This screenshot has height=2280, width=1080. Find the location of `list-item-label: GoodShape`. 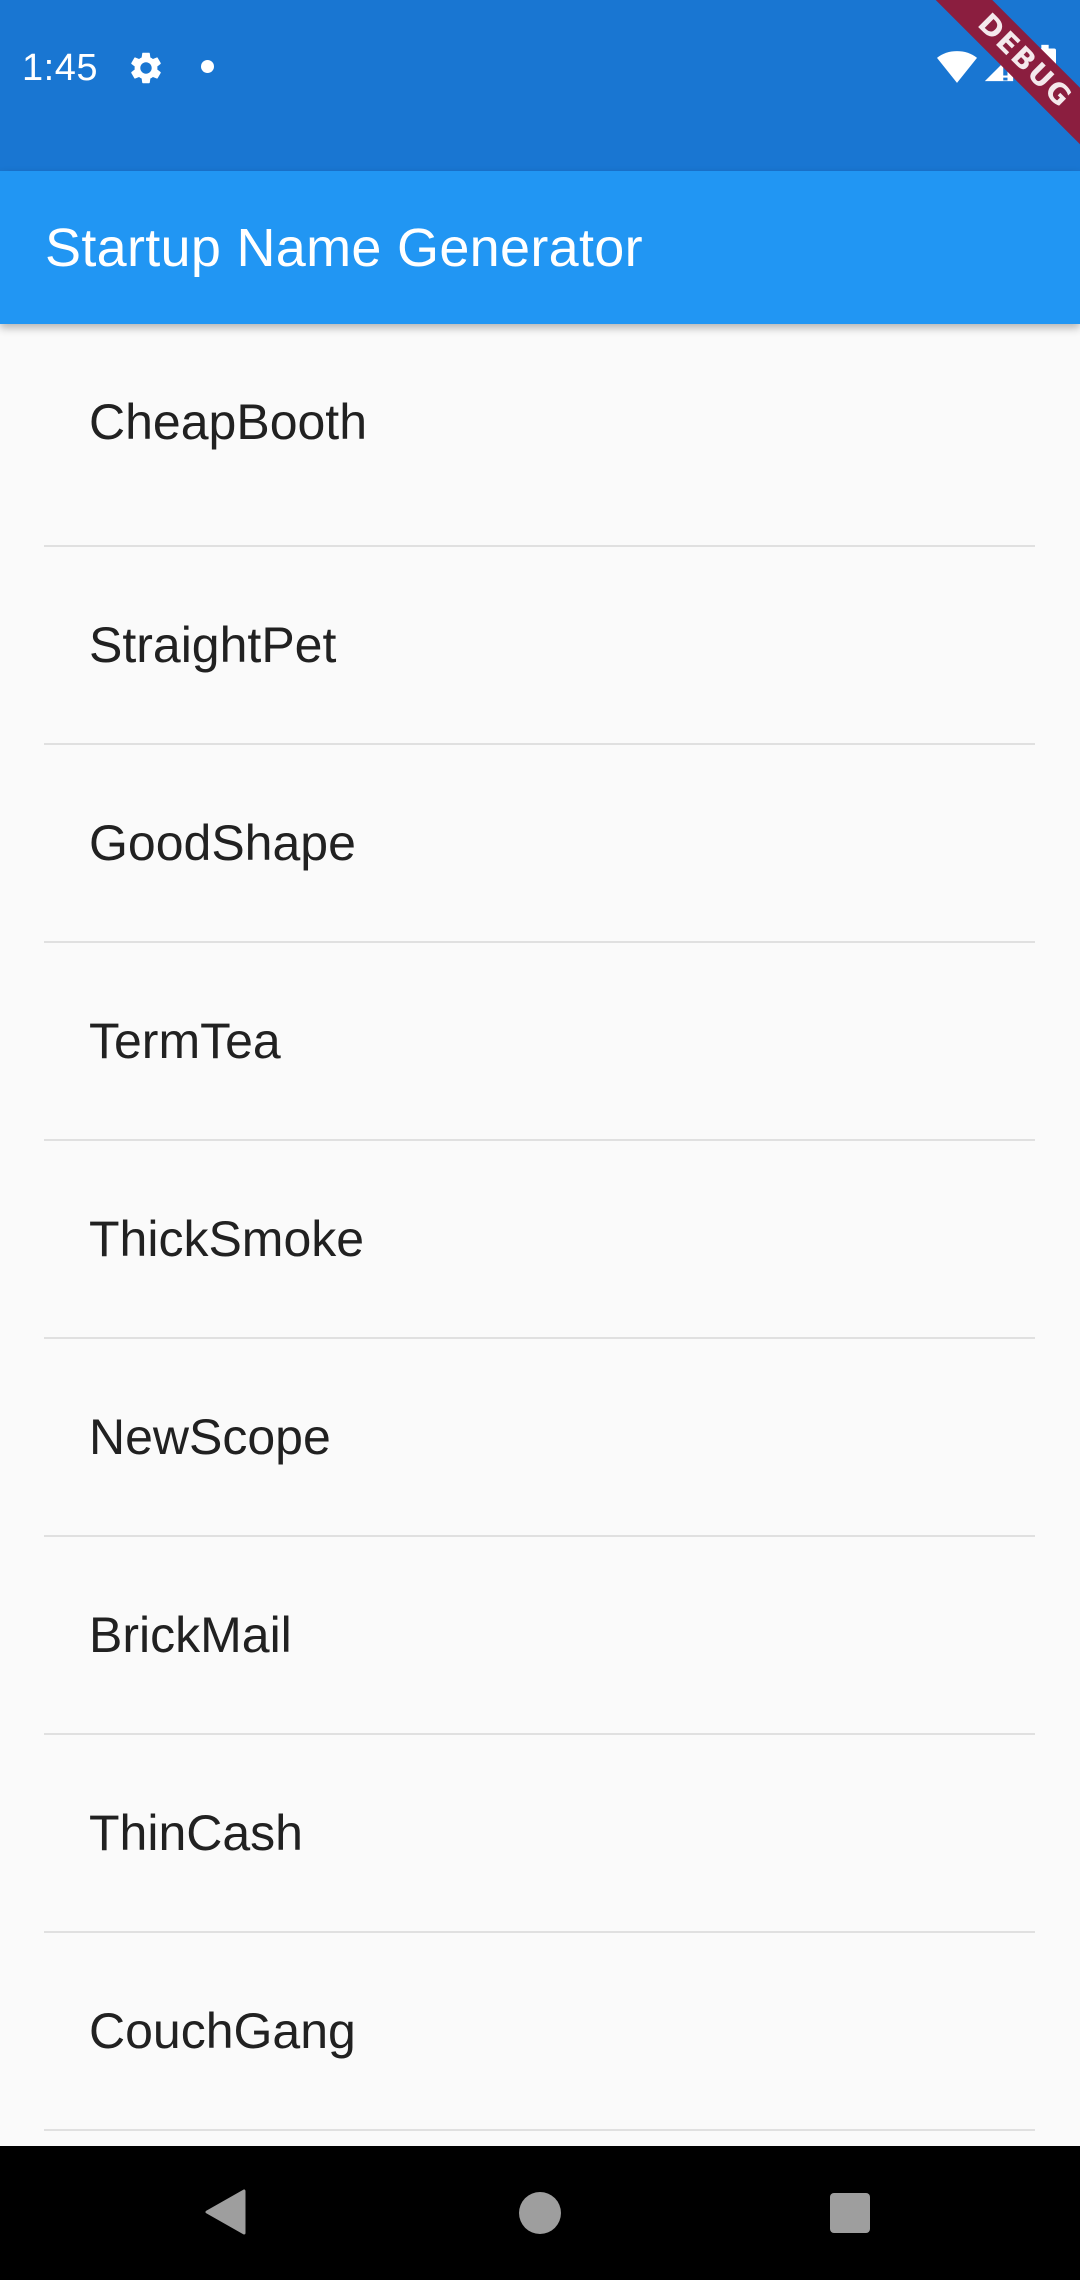

list-item-label: GoodShape is located at coordinates (222, 843).